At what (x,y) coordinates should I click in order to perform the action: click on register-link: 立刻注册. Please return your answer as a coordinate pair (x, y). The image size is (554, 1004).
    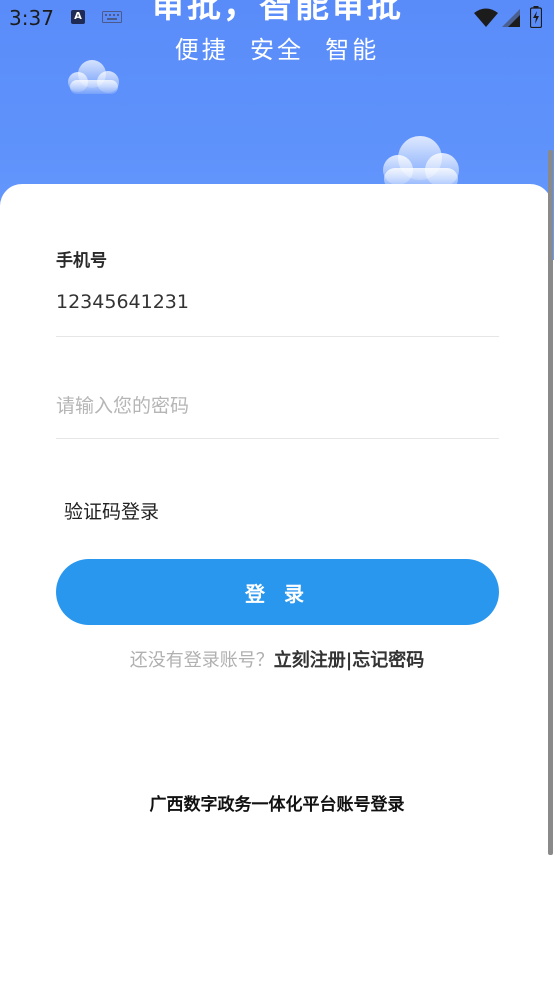
    Looking at the image, I should click on (310, 660).